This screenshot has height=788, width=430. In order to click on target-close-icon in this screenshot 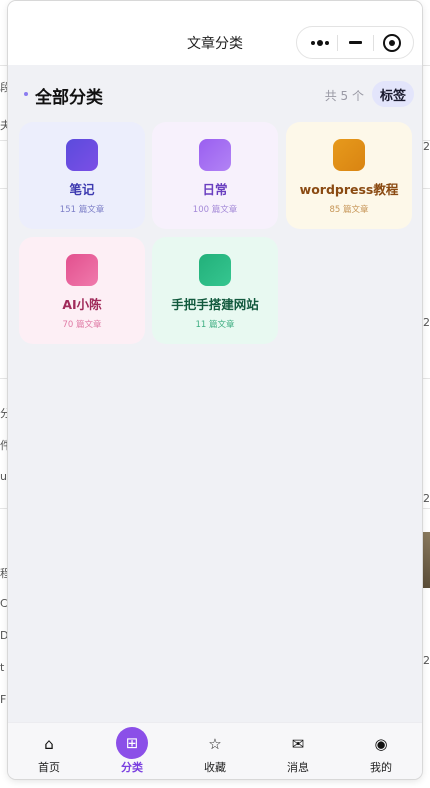, I will do `click(392, 42)`.